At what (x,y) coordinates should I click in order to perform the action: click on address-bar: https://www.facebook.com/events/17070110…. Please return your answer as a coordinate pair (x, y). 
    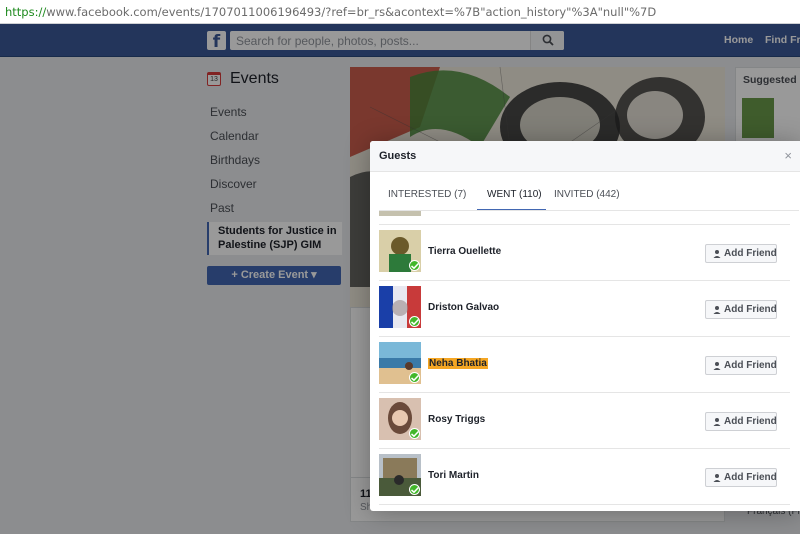
    Looking at the image, I should click on (400, 12).